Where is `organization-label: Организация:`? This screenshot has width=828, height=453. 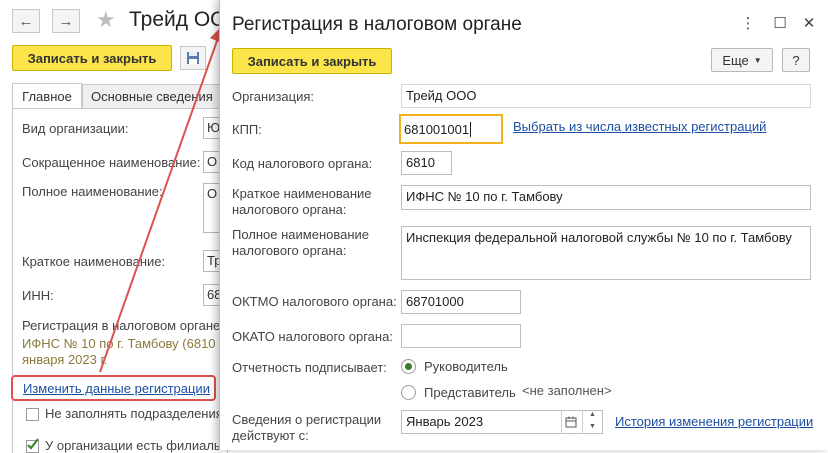 organization-label: Организация: is located at coordinates (273, 96).